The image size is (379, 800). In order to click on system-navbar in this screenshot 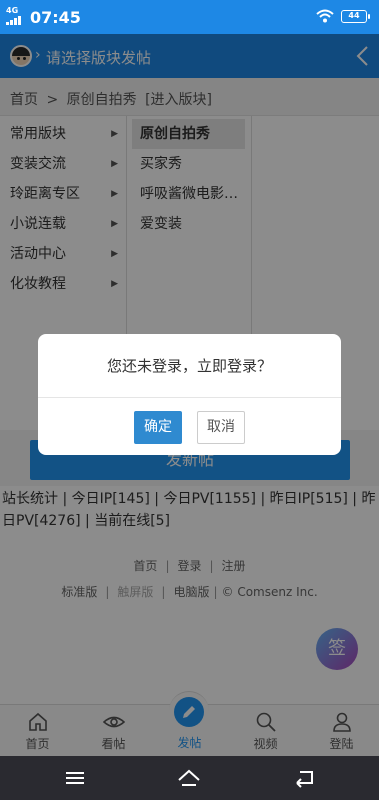, I will do `click(189, 778)`.